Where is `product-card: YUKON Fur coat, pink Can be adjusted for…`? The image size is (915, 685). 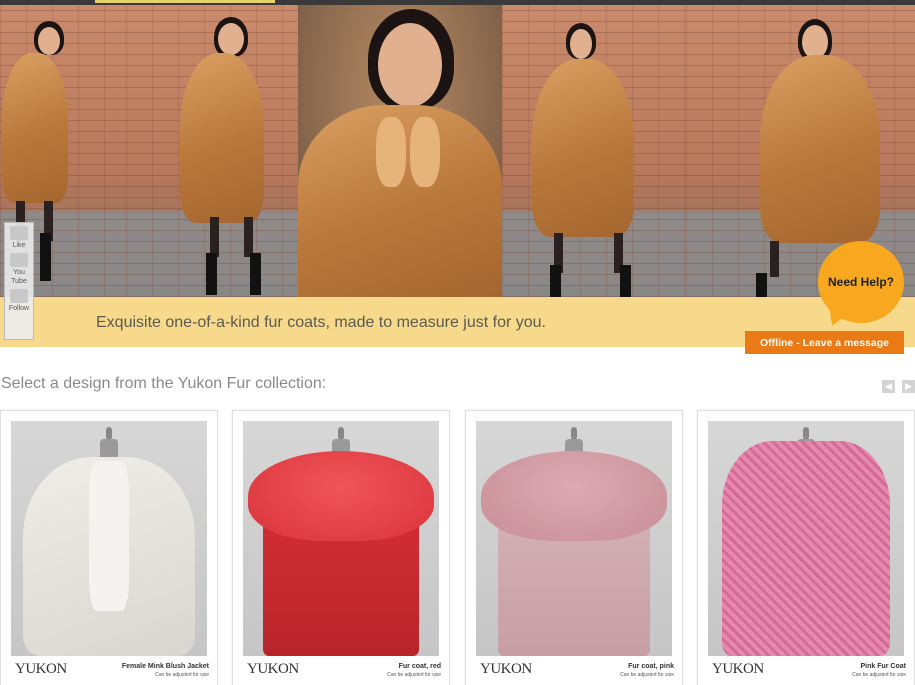 product-card: YUKON Fur coat, pink Can be adjusted for… is located at coordinates (574, 547).